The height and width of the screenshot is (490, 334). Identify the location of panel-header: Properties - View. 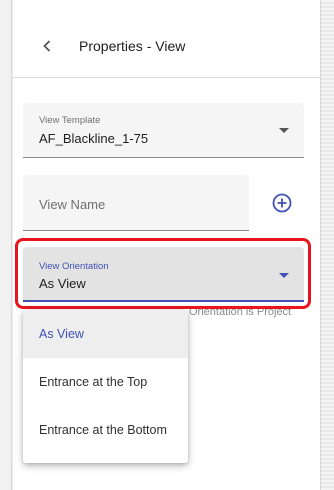
(166, 39).